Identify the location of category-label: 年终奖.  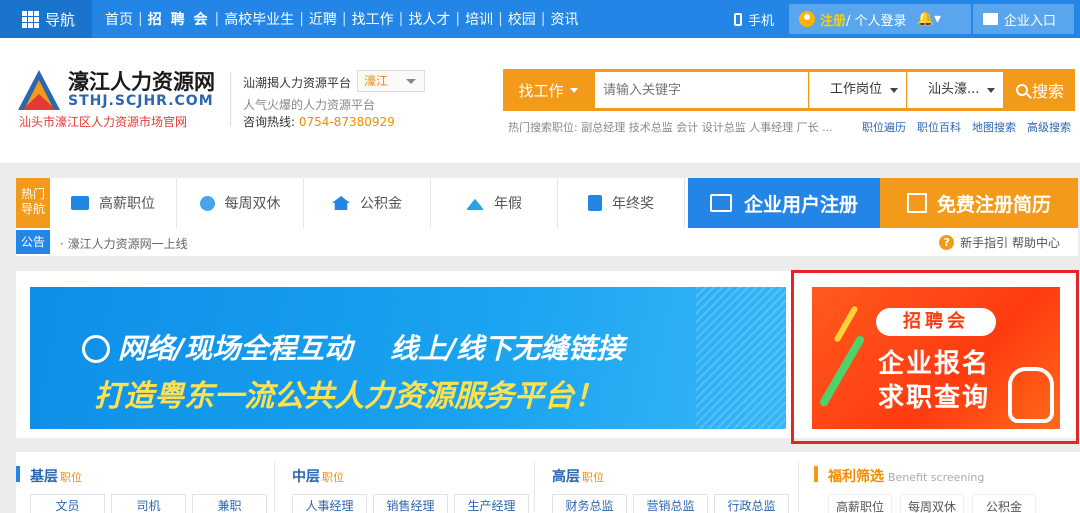
(633, 204).